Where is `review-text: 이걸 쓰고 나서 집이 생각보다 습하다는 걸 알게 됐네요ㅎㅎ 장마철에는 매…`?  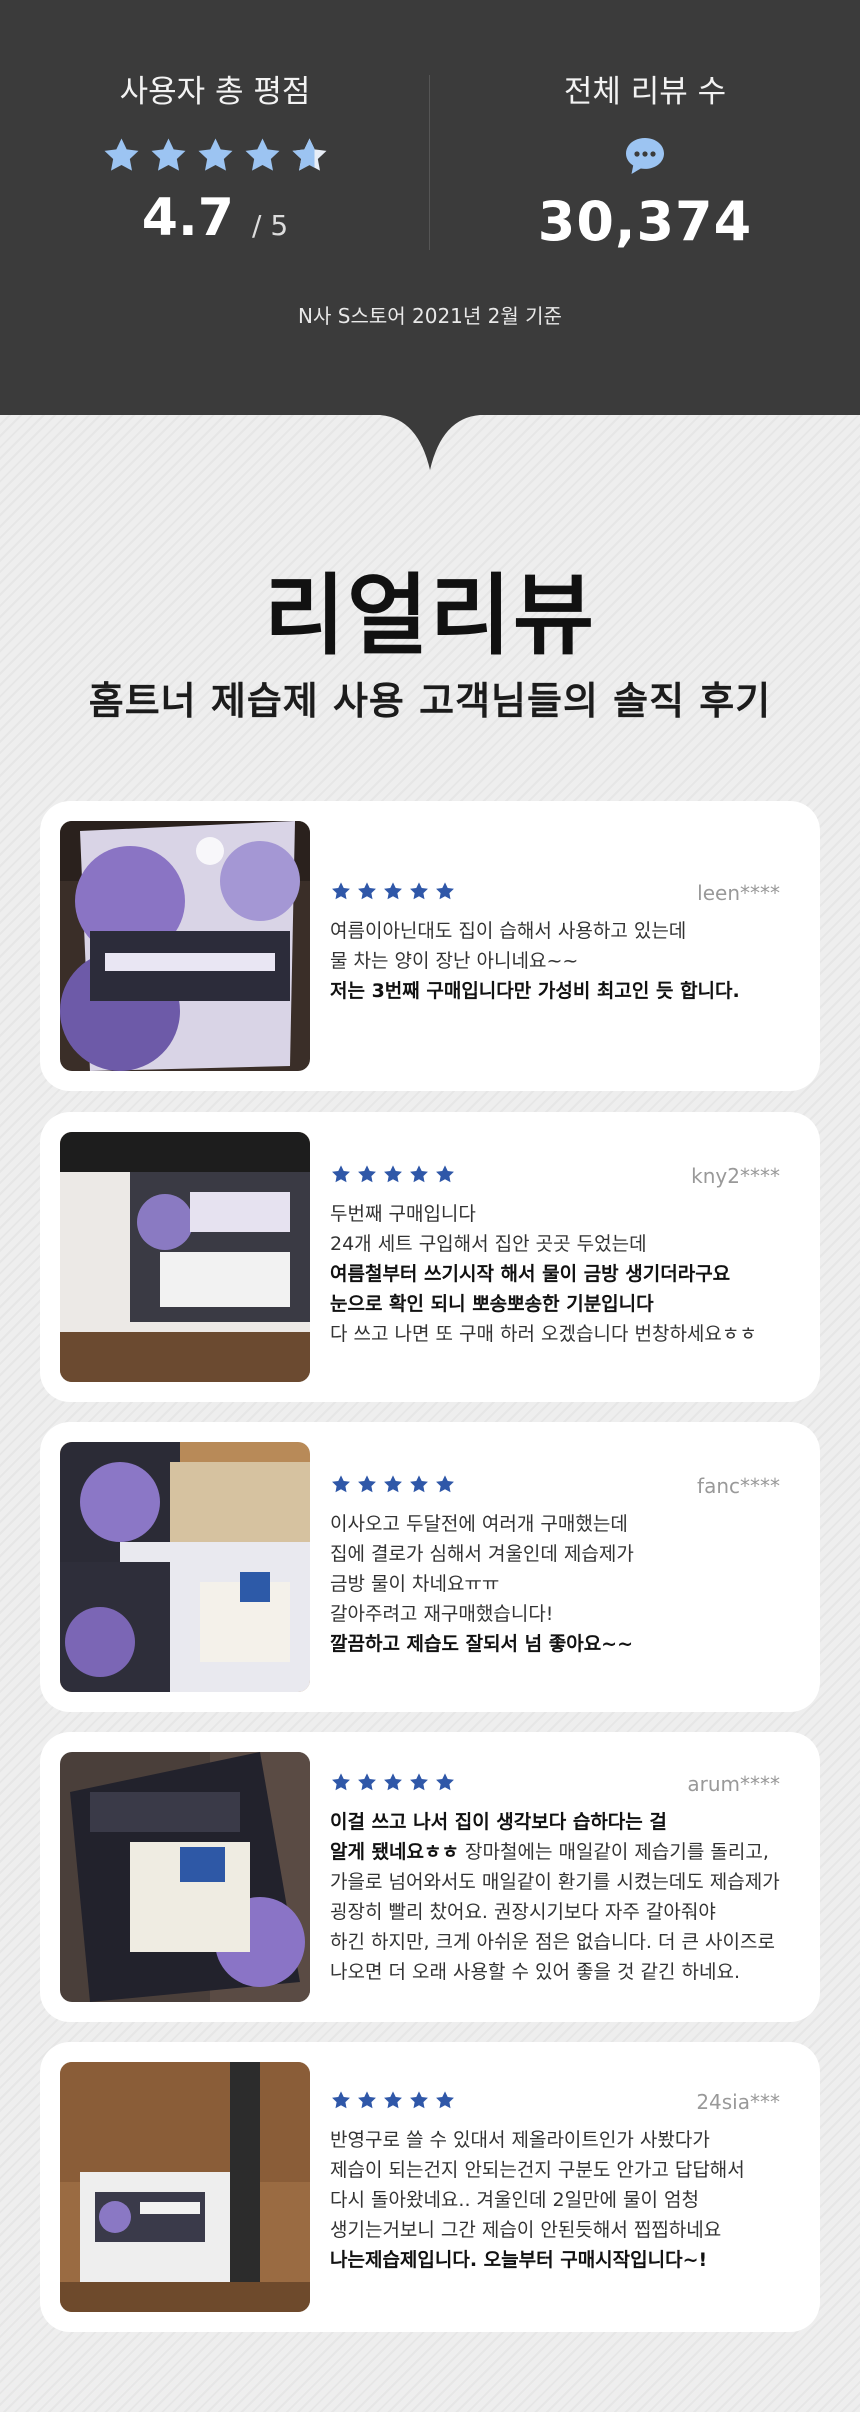 review-text: 이걸 쓰고 나서 집이 생각보다 습하다는 걸 알게 됐네요ㅎㅎ 장마철에는 매… is located at coordinates (555, 1897).